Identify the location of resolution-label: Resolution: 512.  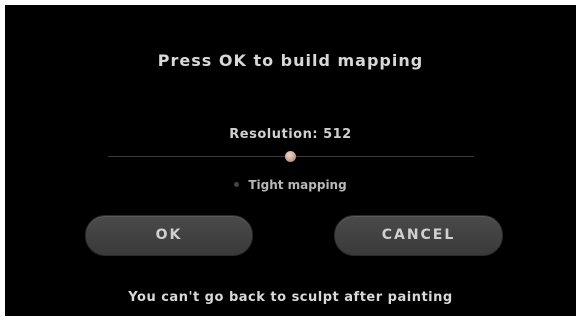
(290, 134).